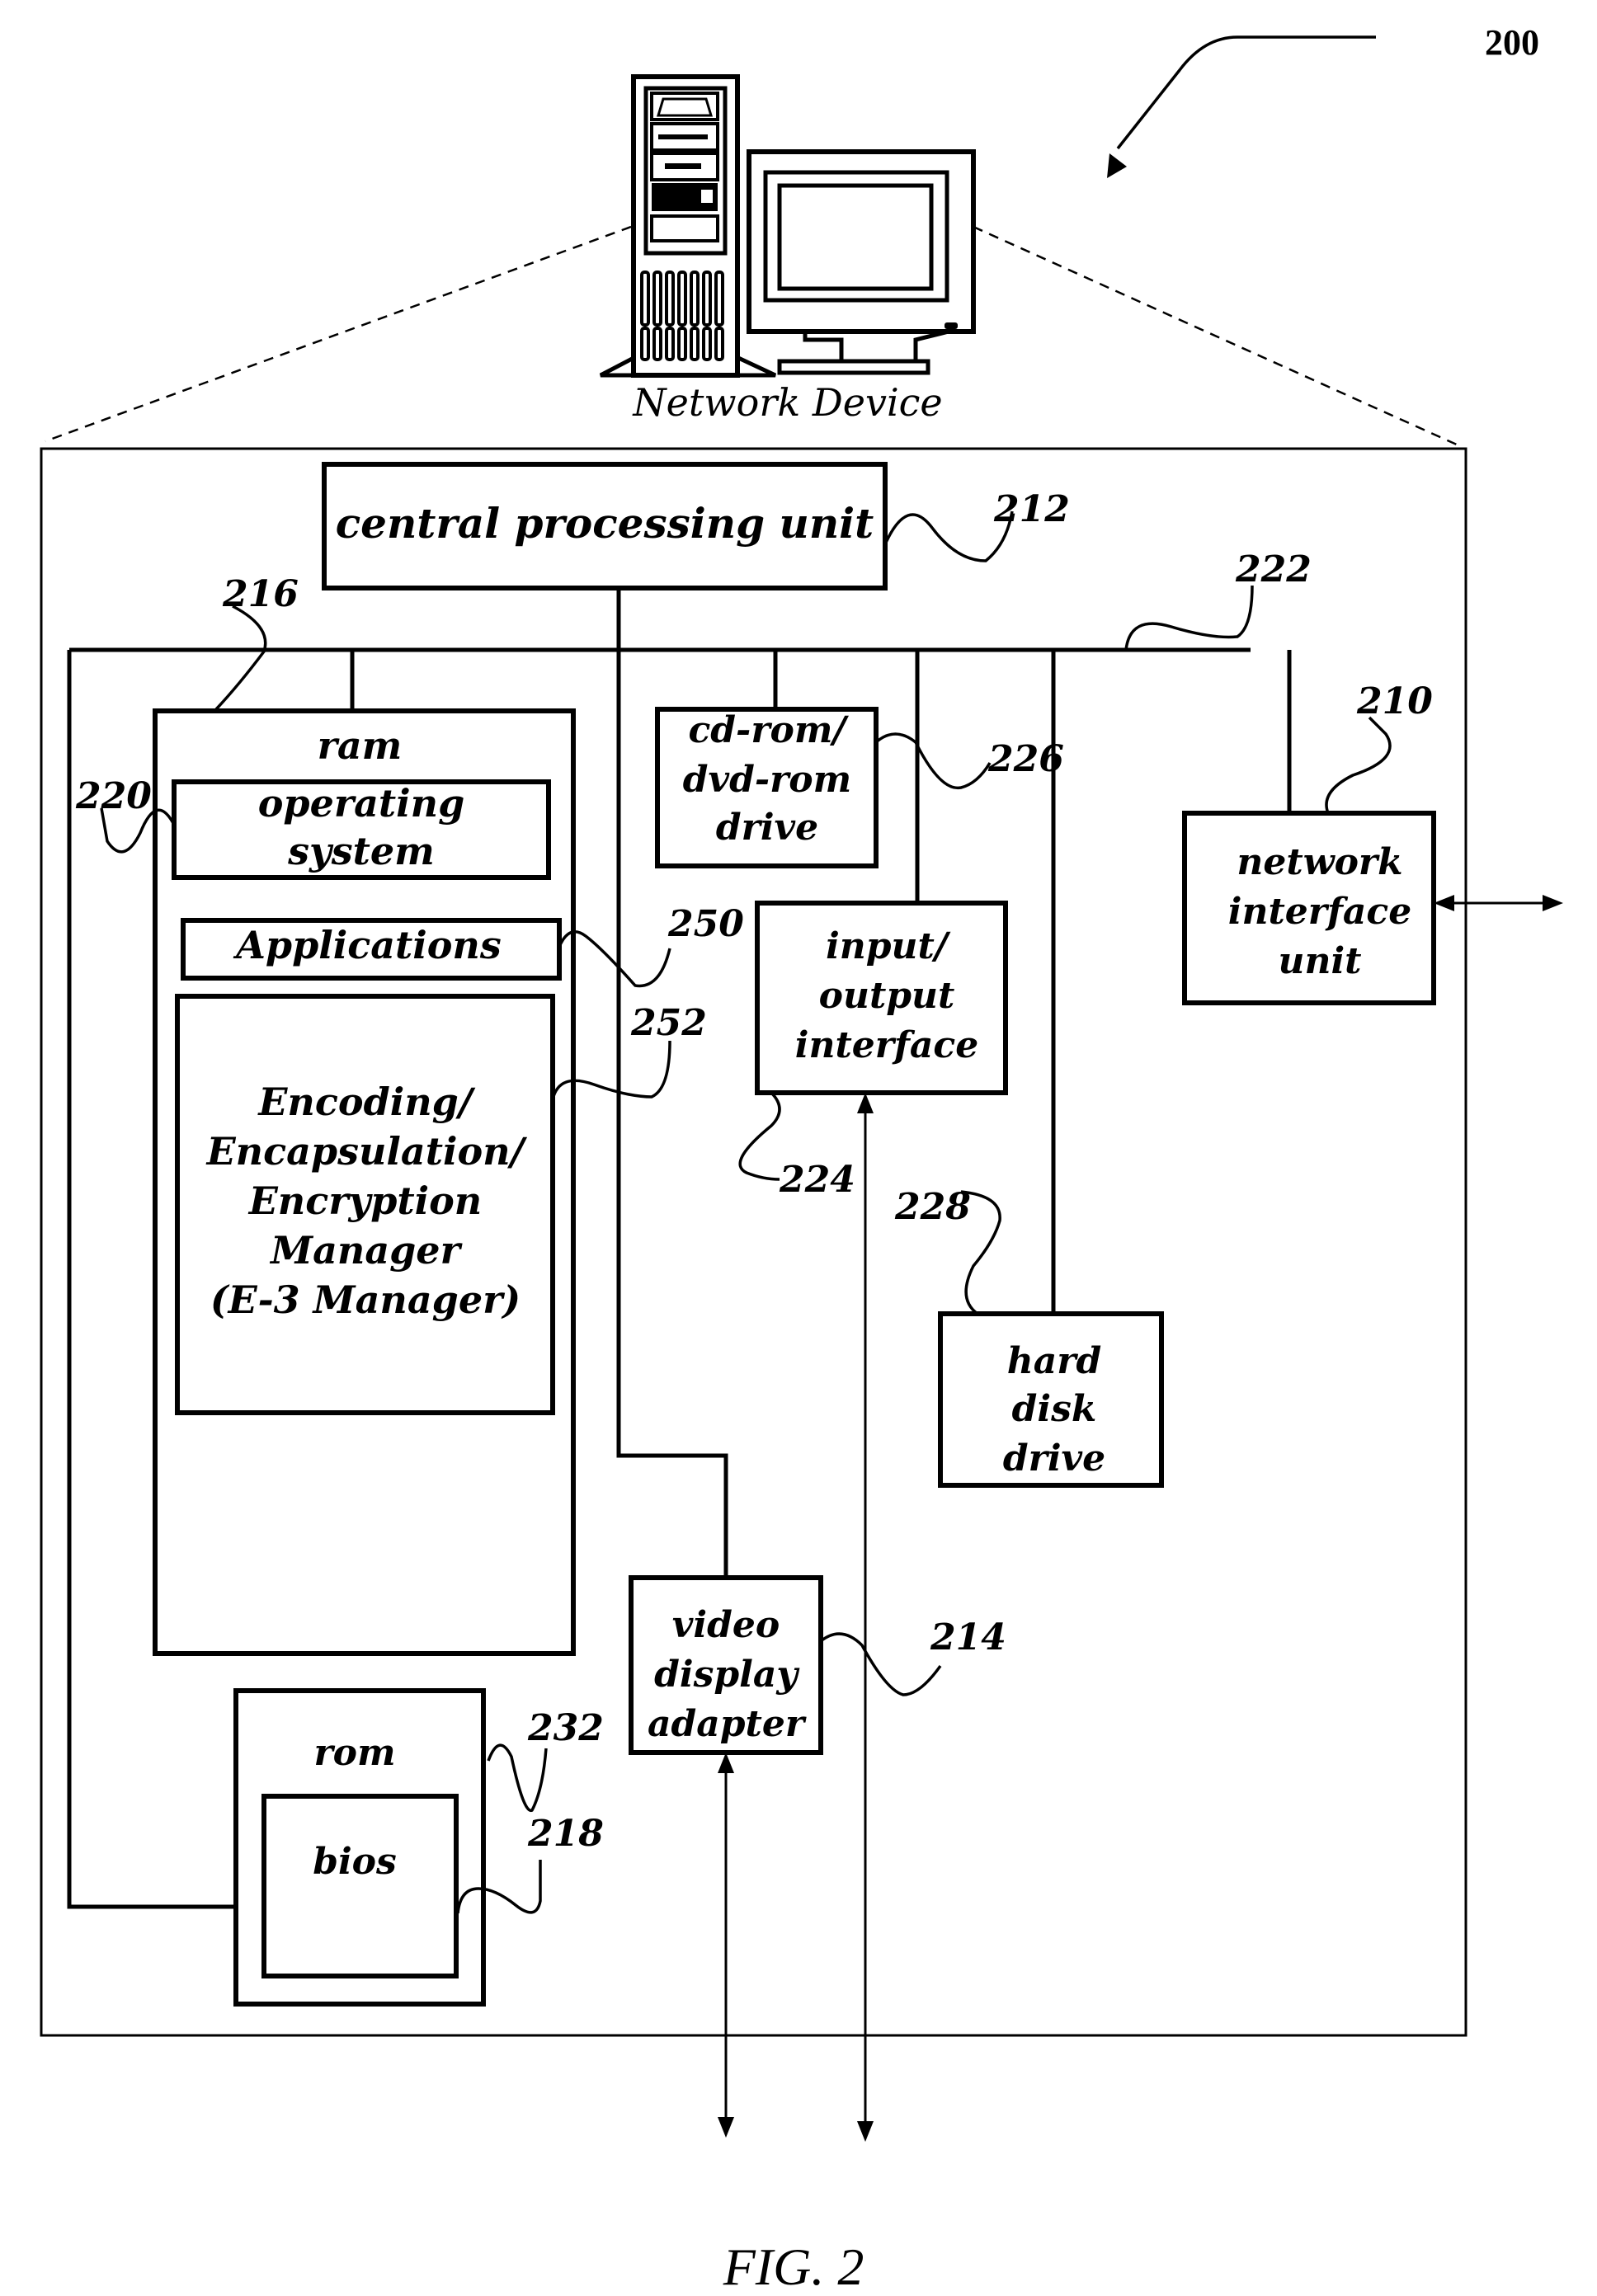 The width and height of the screenshot is (1597, 2296). What do you see at coordinates (727, 1724) in the screenshot?
I see `video-label-line-3: adapter` at bounding box center [727, 1724].